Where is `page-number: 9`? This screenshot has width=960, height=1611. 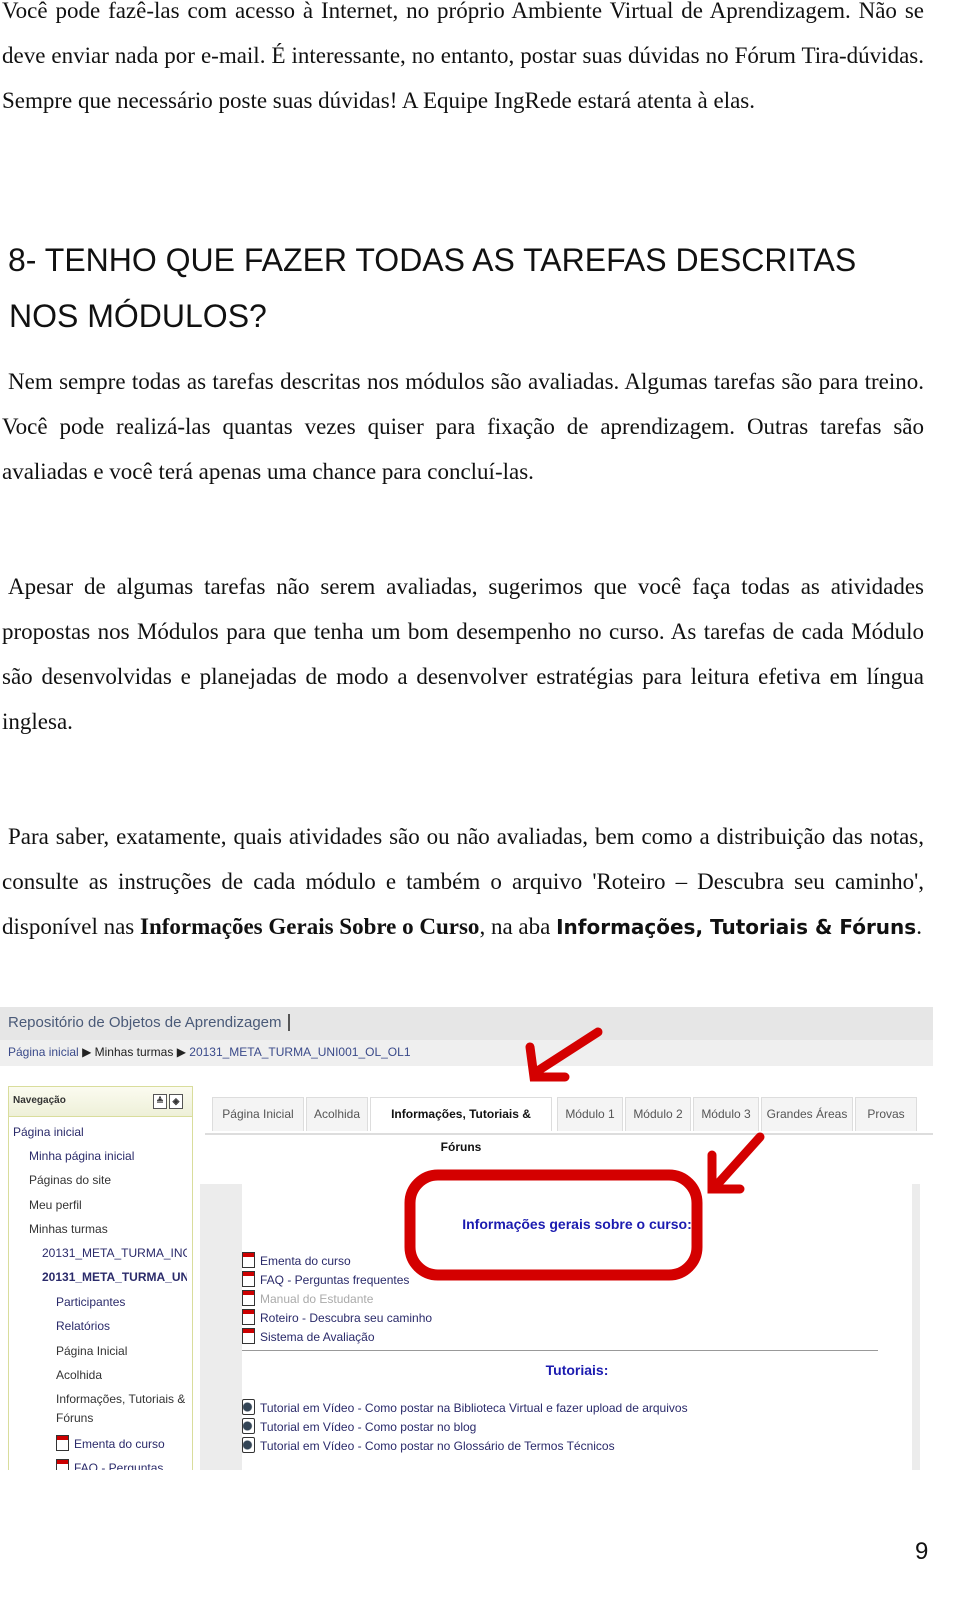 page-number: 9 is located at coordinates (922, 1551).